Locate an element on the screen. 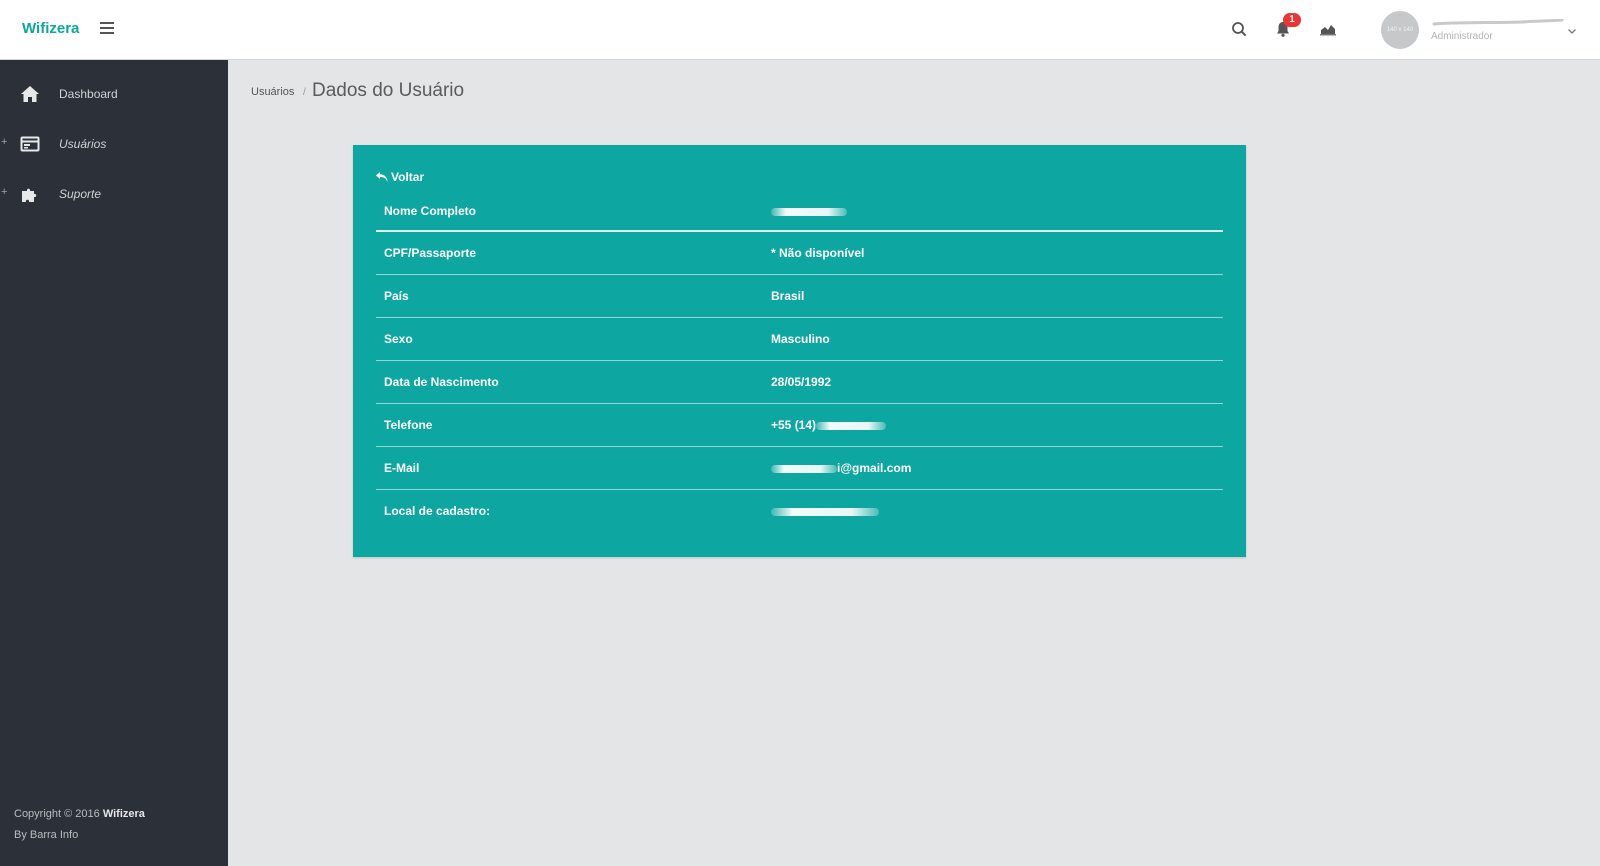 This screenshot has width=1600, height=866. detail-row-pais: País Brasil is located at coordinates (799, 296).